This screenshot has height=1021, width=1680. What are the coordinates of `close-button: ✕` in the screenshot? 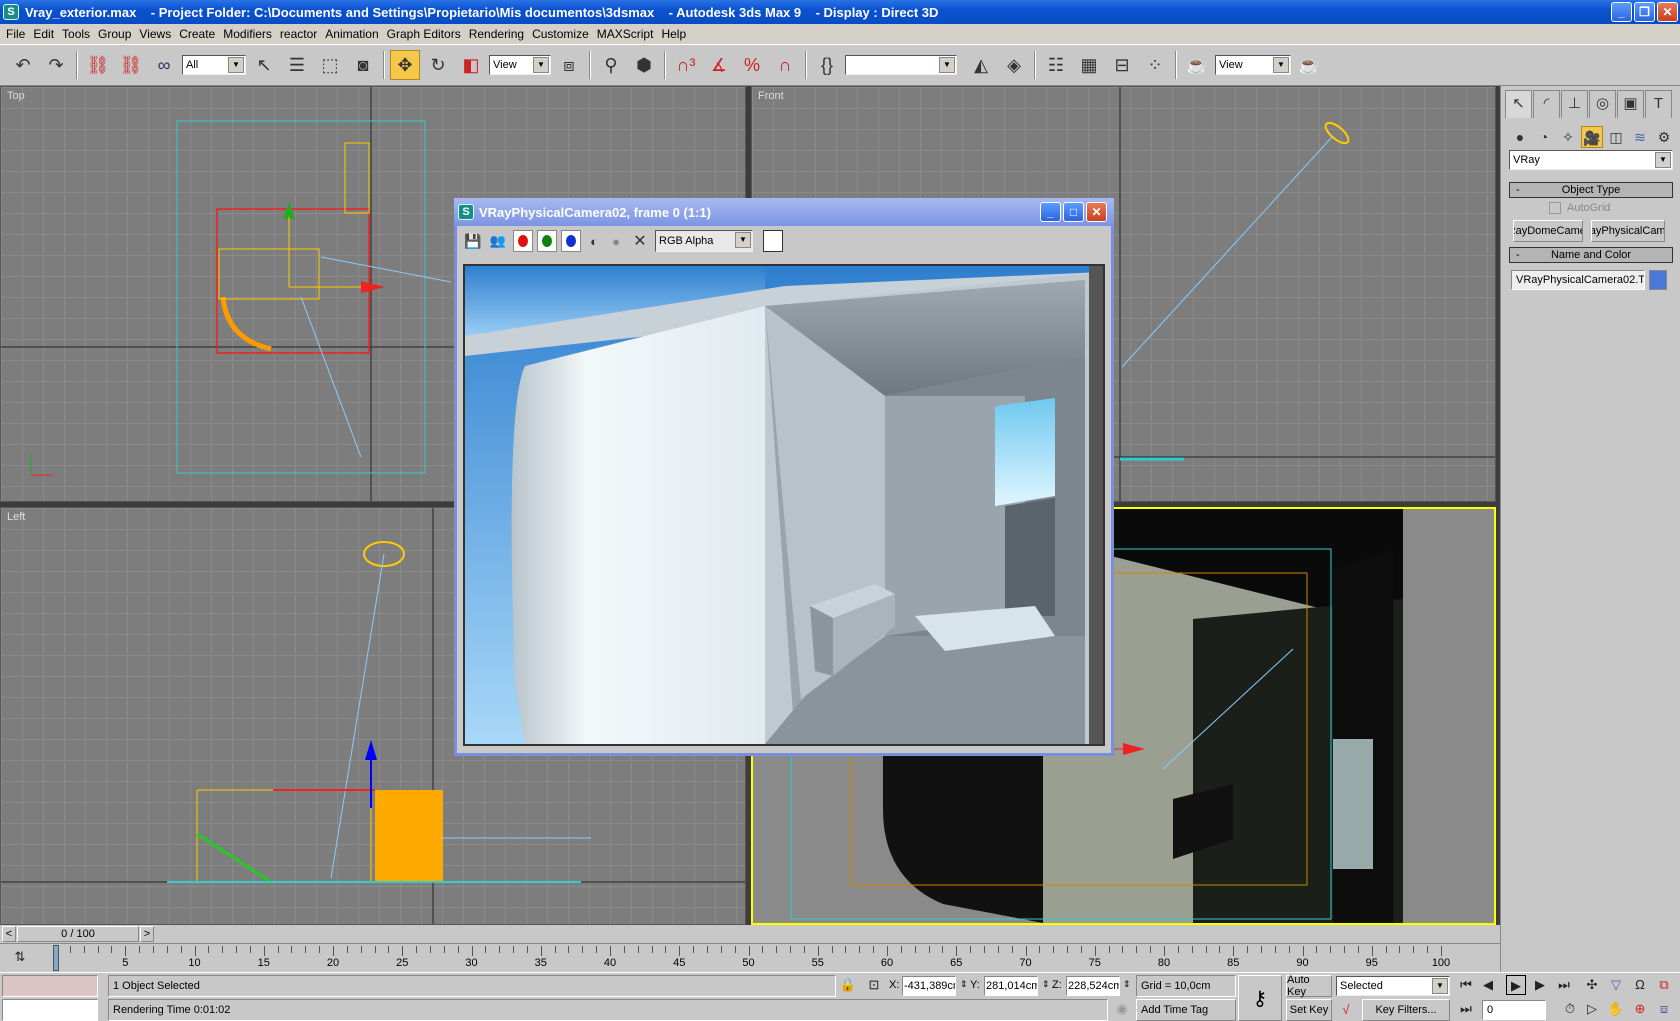 It's located at (1667, 12).